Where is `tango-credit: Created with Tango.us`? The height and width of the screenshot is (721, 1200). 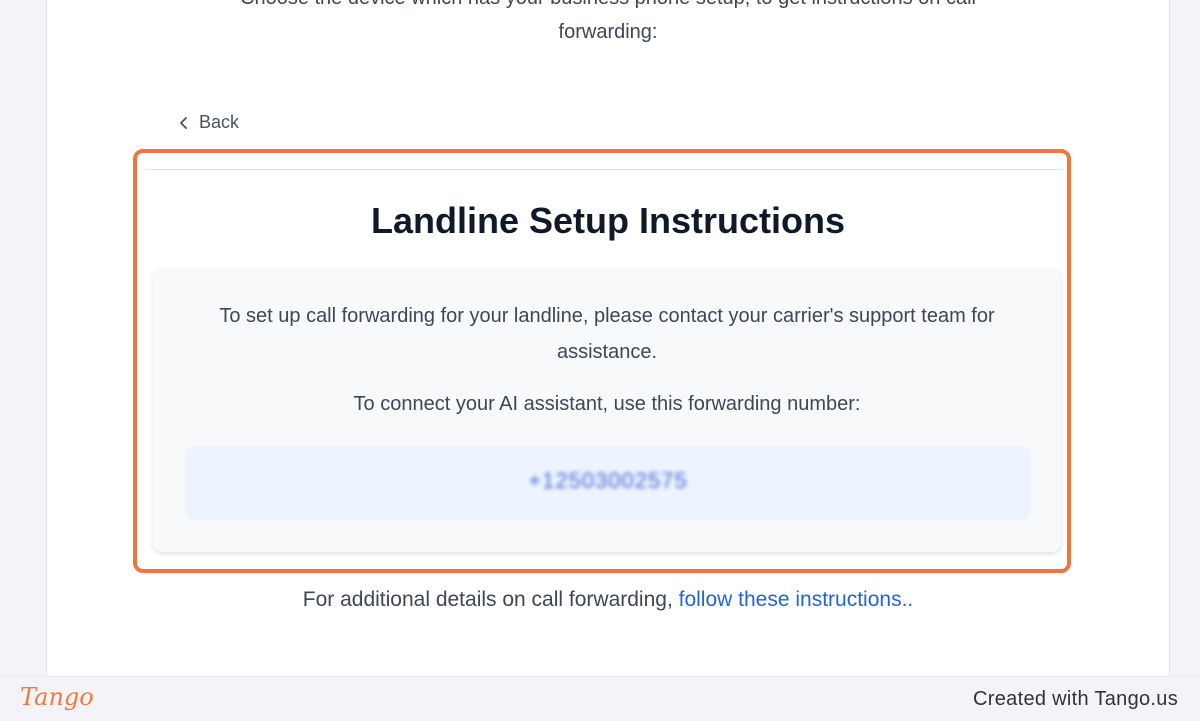 tango-credit: Created with Tango.us is located at coordinates (1075, 699).